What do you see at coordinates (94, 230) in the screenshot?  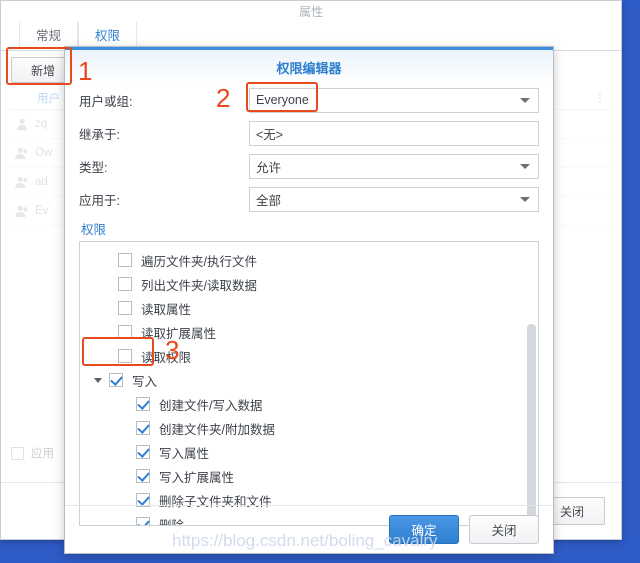 I see `permissions-section-label: 权限` at bounding box center [94, 230].